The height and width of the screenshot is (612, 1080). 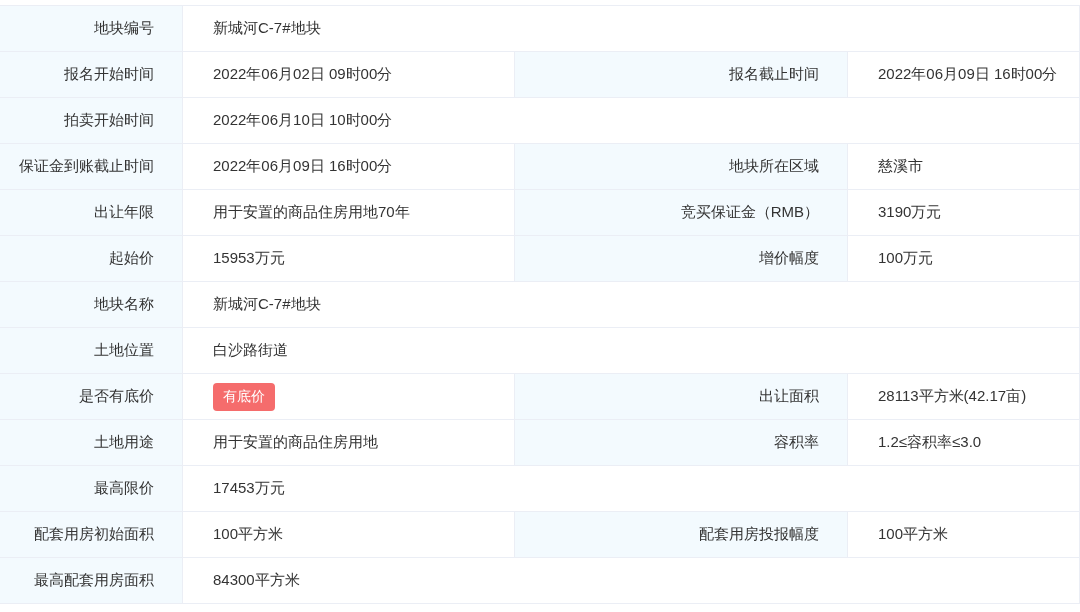 What do you see at coordinates (681, 535) in the screenshot?
I see `field-label: 配套用房投报幅度` at bounding box center [681, 535].